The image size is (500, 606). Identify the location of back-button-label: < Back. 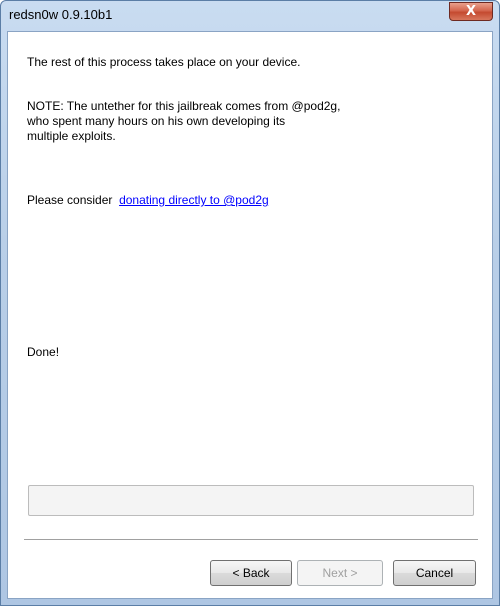
(251, 573).